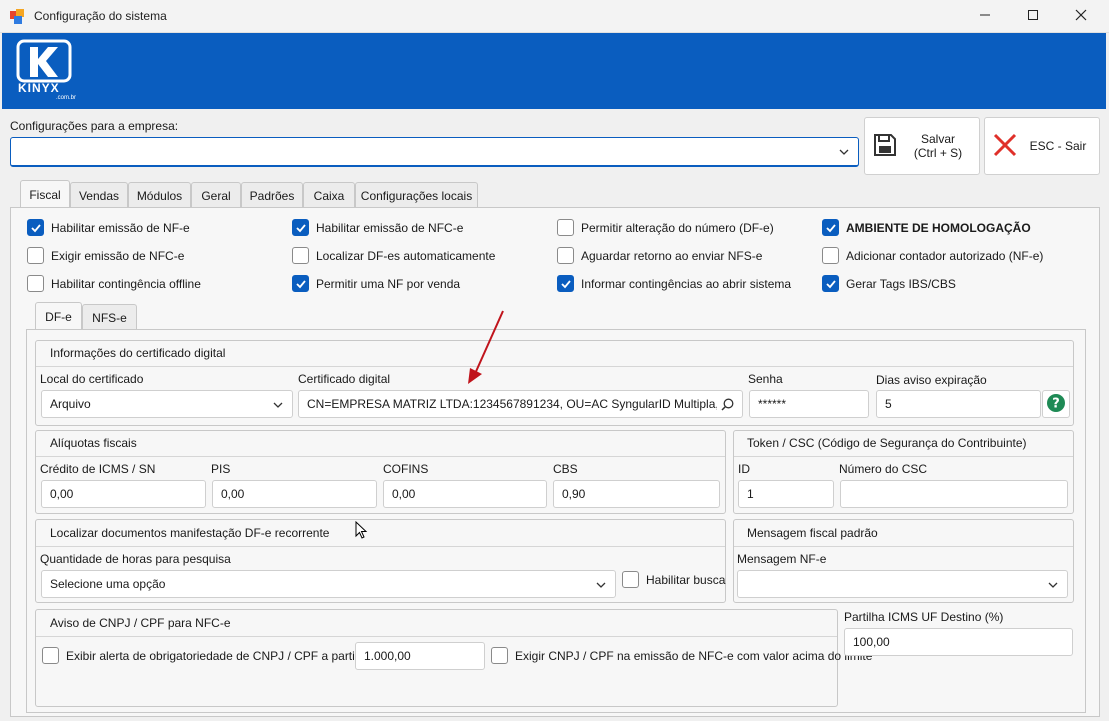 The image size is (1109, 721). I want to click on check-contador-autorizado: Adicionar contador autorizado (NF-e), so click(932, 255).